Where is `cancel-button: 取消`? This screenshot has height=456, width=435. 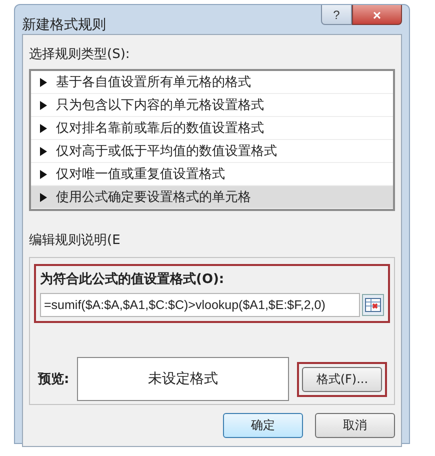
cancel-button: 取消 is located at coordinates (355, 425).